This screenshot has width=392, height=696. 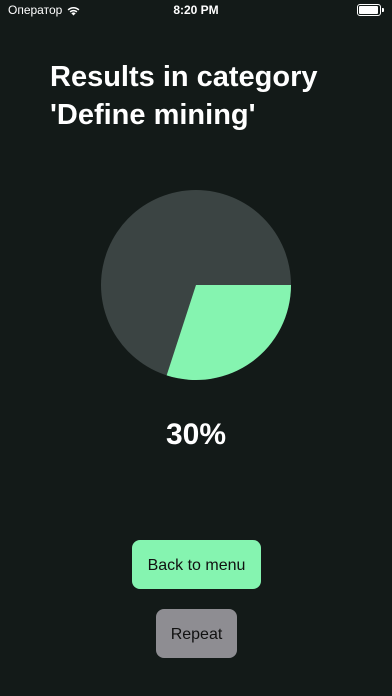 What do you see at coordinates (196, 285) in the screenshot?
I see `result-pie-chart` at bounding box center [196, 285].